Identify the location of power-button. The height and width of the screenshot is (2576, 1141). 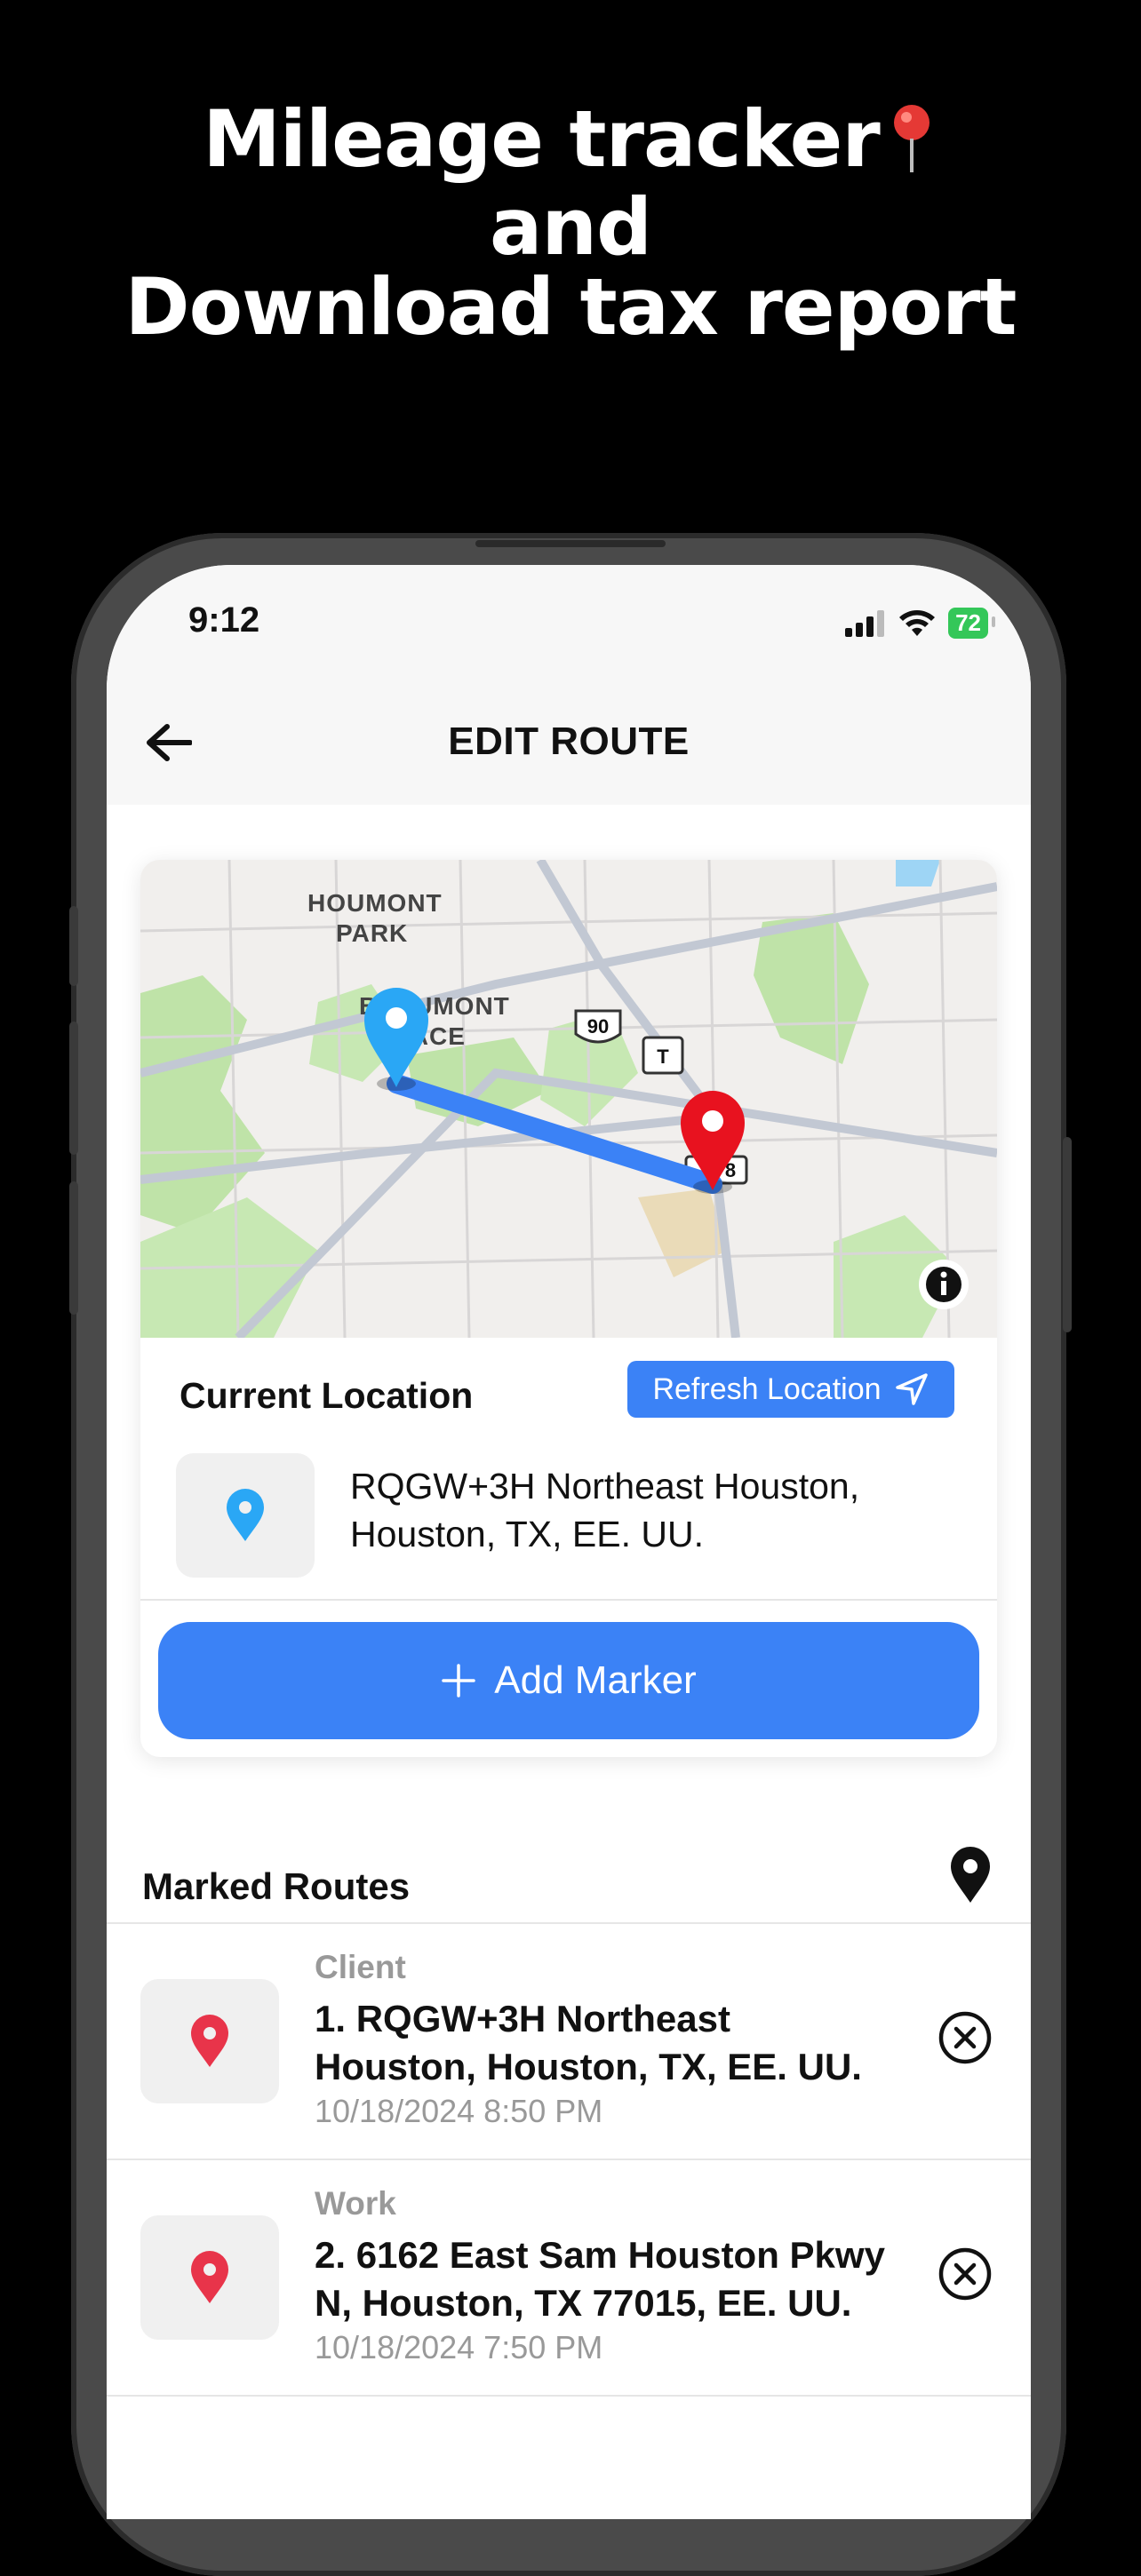
(1067, 1234).